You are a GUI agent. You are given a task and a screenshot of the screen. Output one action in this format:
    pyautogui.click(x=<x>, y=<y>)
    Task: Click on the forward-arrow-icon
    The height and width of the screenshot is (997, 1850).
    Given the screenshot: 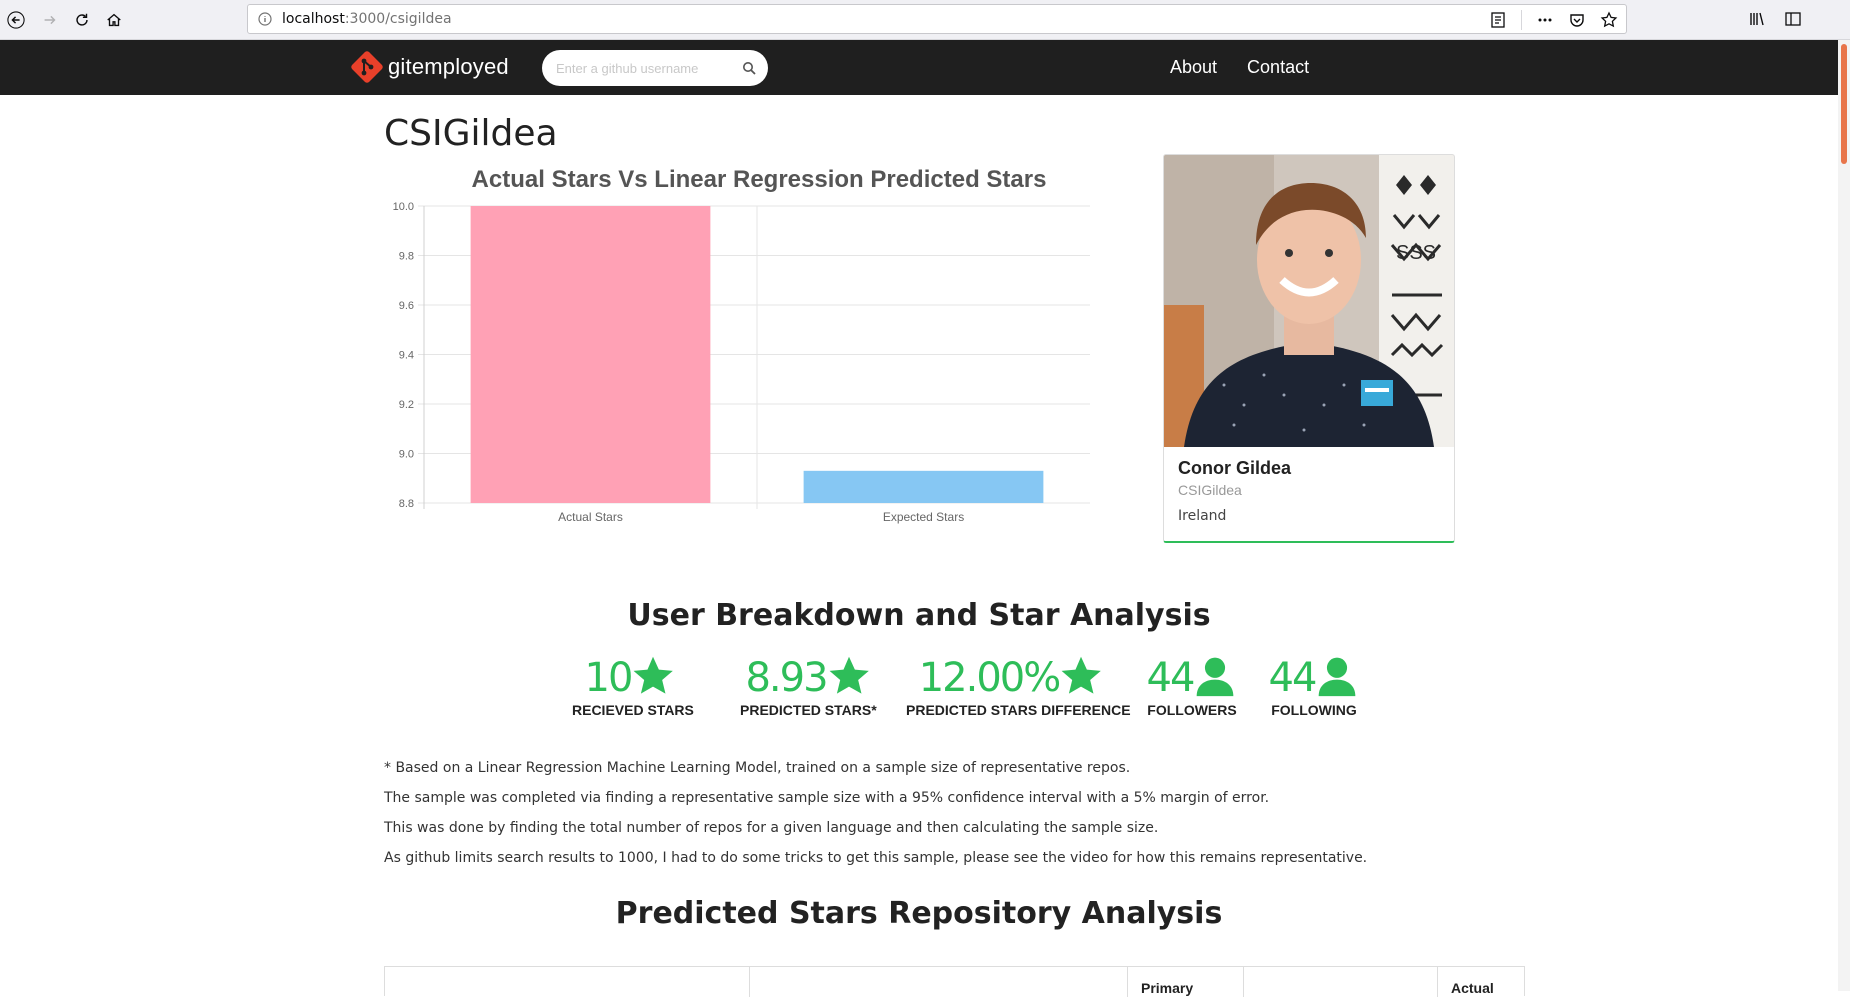 What is the action you would take?
    pyautogui.click(x=50, y=20)
    